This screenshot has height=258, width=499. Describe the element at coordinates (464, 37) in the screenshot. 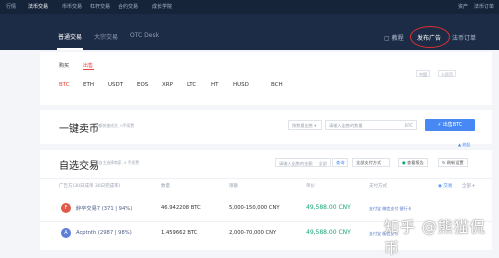

I see `fiat-orders-link: 法币订单` at that location.